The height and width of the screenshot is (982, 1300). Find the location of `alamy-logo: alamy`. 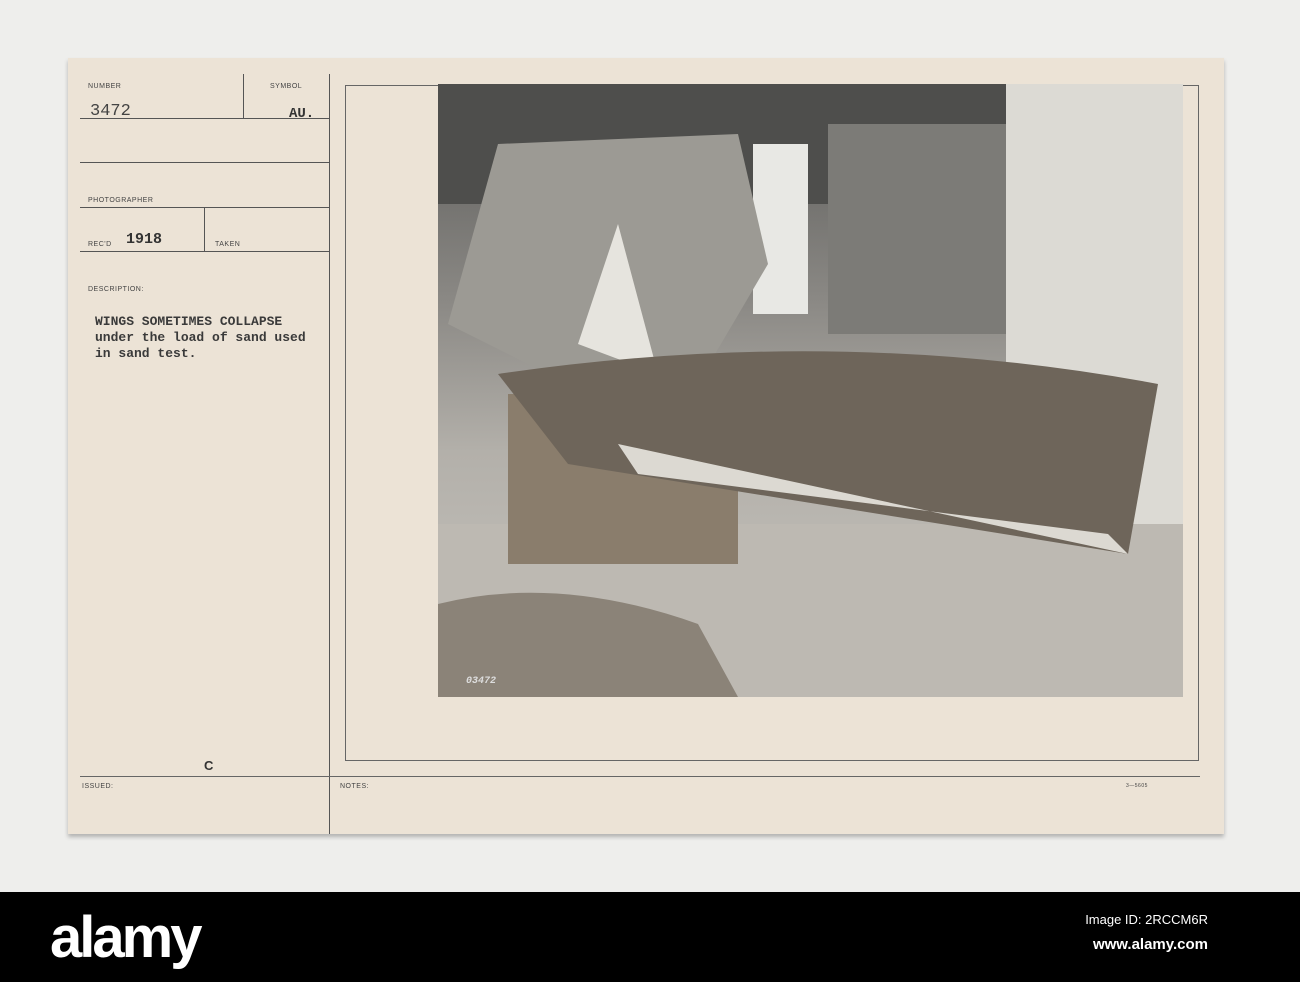

alamy-logo: alamy is located at coordinates (126, 937).